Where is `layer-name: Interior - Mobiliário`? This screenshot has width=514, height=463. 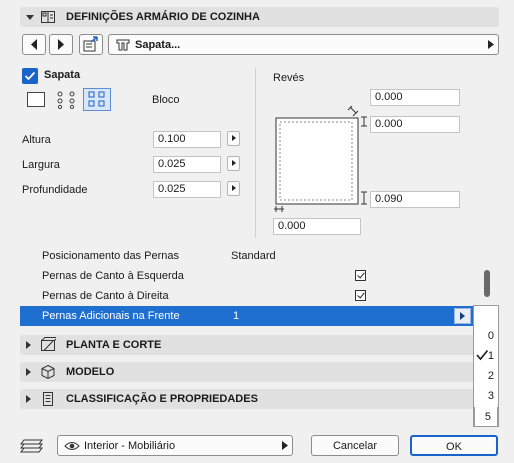 layer-name: Interior - Mobiliário is located at coordinates (130, 446).